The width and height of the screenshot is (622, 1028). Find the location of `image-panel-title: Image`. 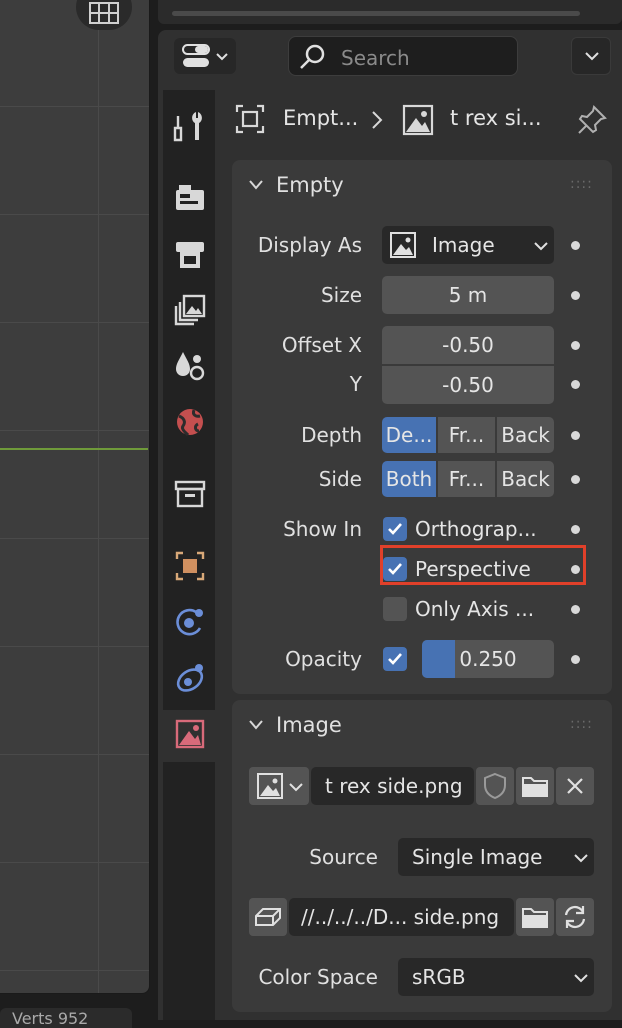

image-panel-title: Image is located at coordinates (309, 725).